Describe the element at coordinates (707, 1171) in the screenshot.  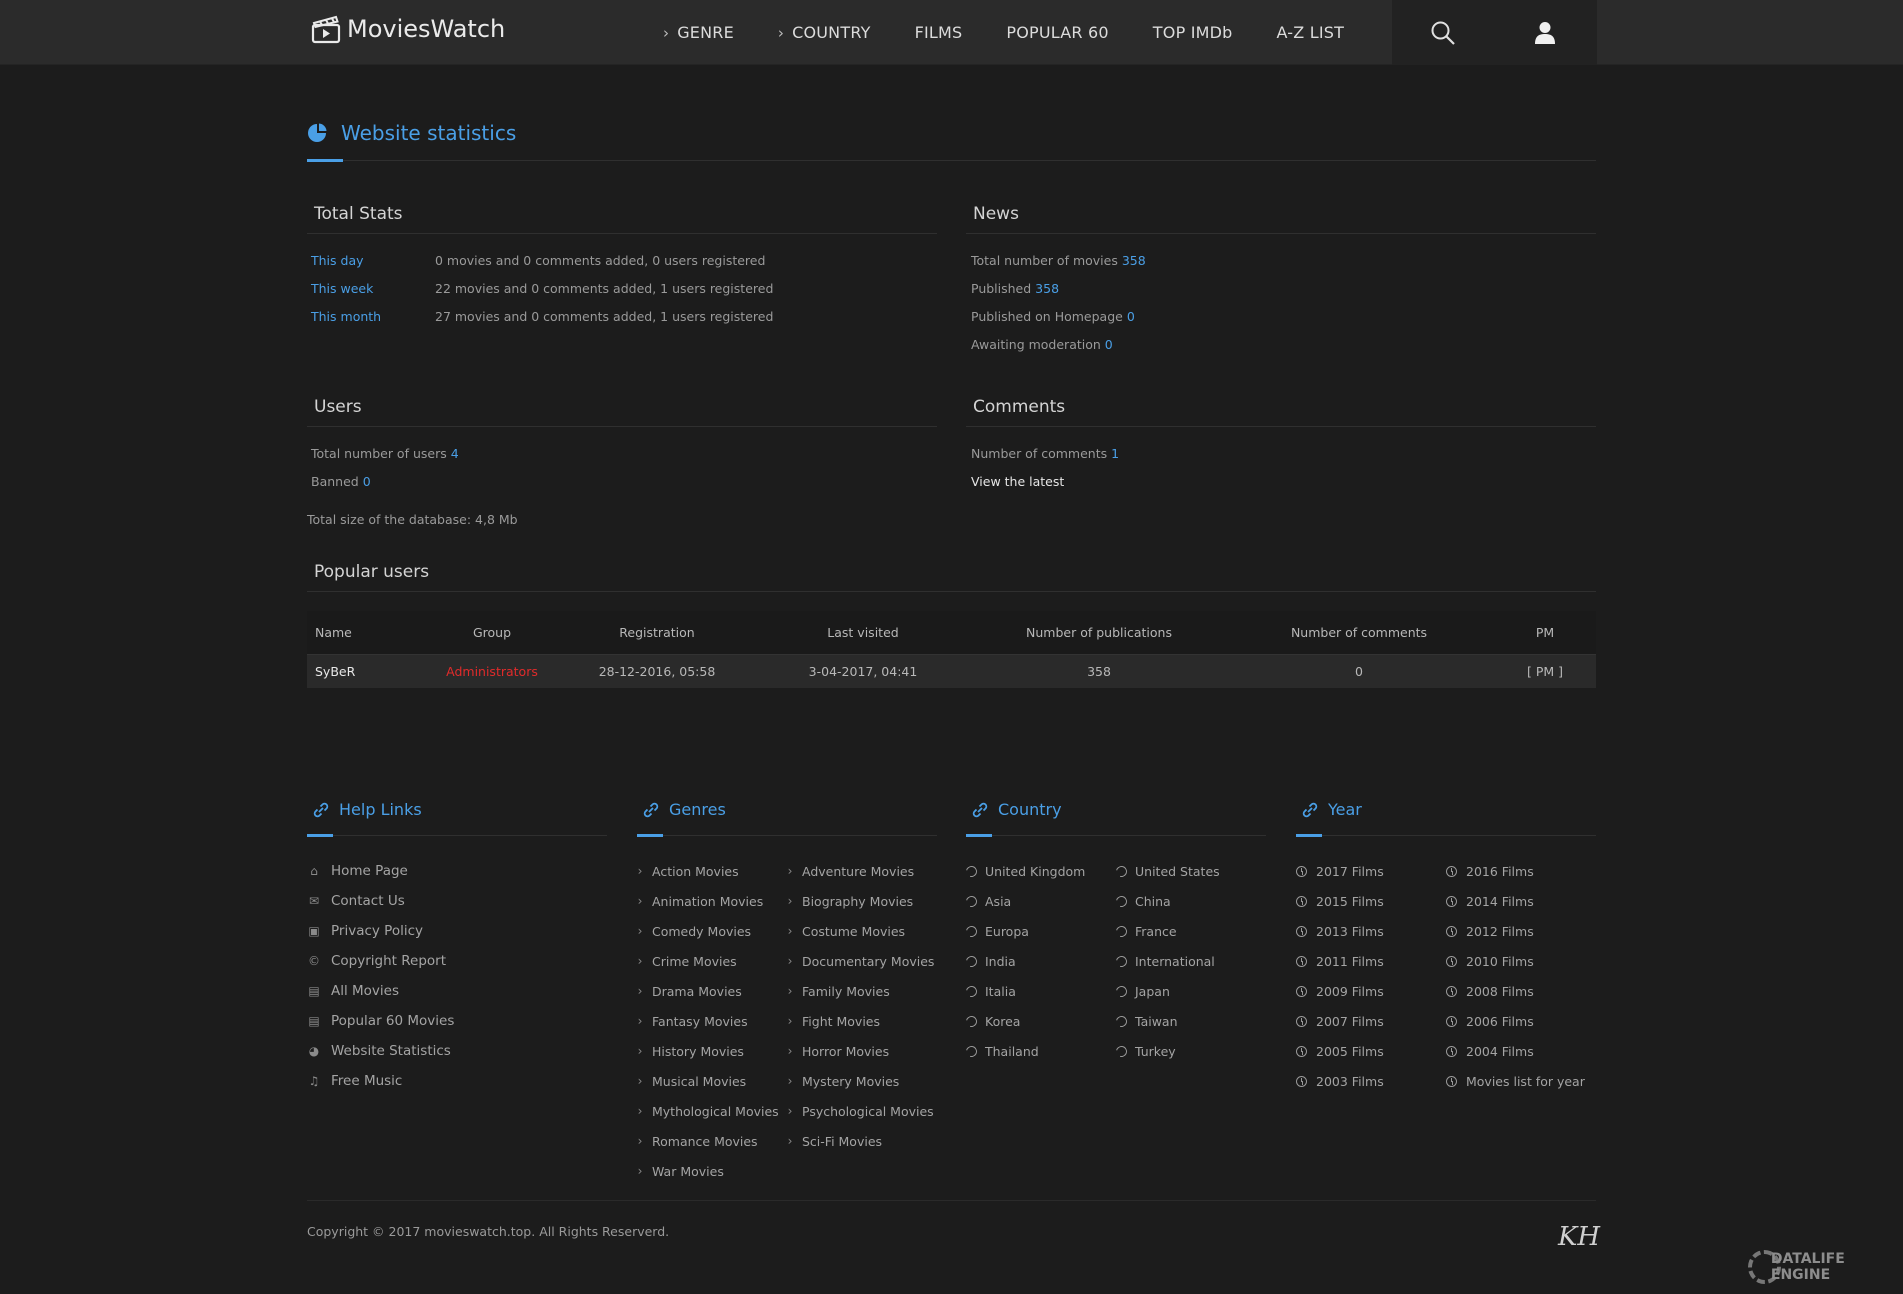
I see `footer-link: › War Movies` at that location.